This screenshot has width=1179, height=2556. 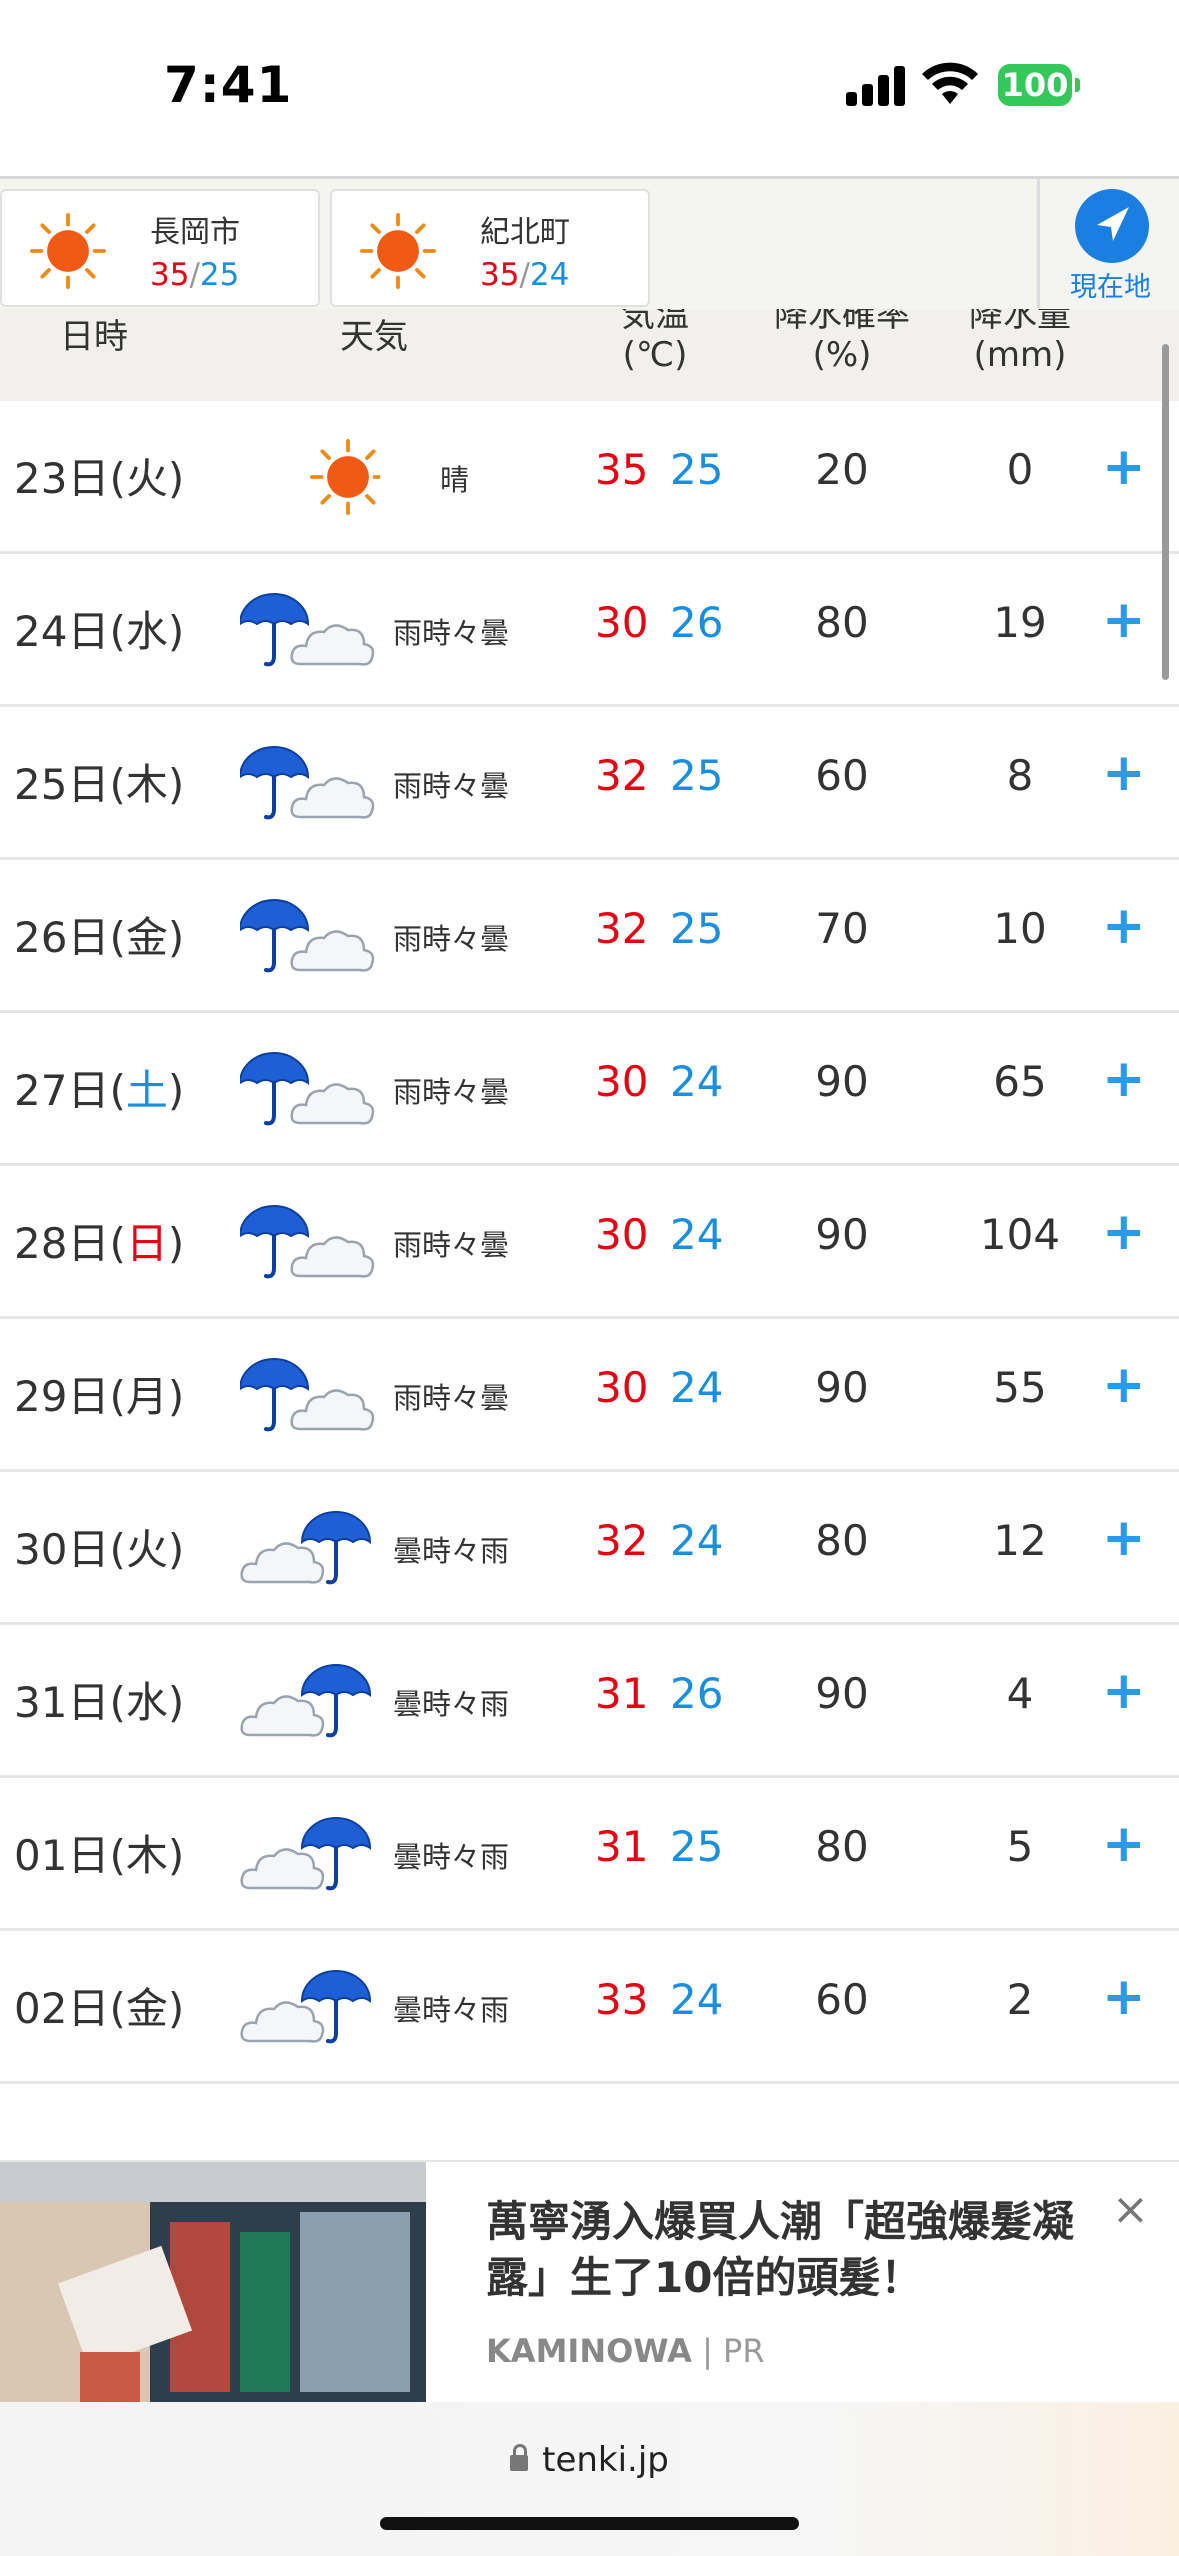 I want to click on forecast-row: 01日(木) 曇時々雨 31 25 80 5 +, so click(x=589, y=1854).